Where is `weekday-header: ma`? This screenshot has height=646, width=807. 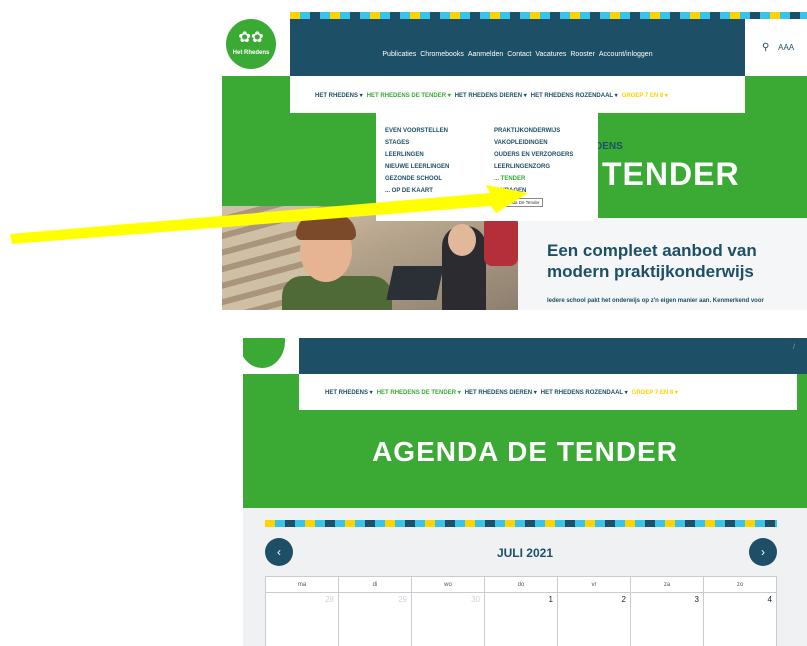 weekday-header: ma is located at coordinates (302, 584).